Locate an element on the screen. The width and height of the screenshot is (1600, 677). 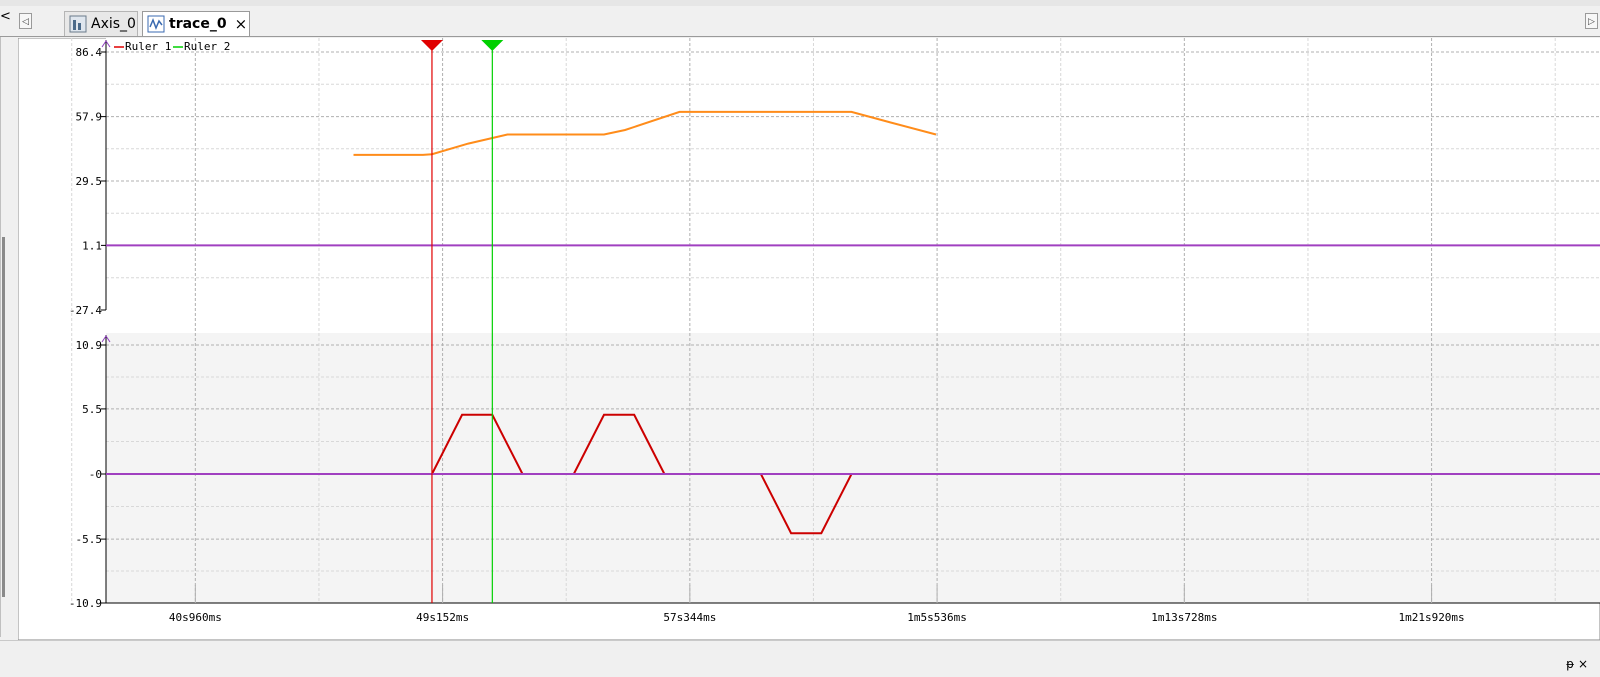
tab-axis-0: Axis_0 is located at coordinates (101, 23).